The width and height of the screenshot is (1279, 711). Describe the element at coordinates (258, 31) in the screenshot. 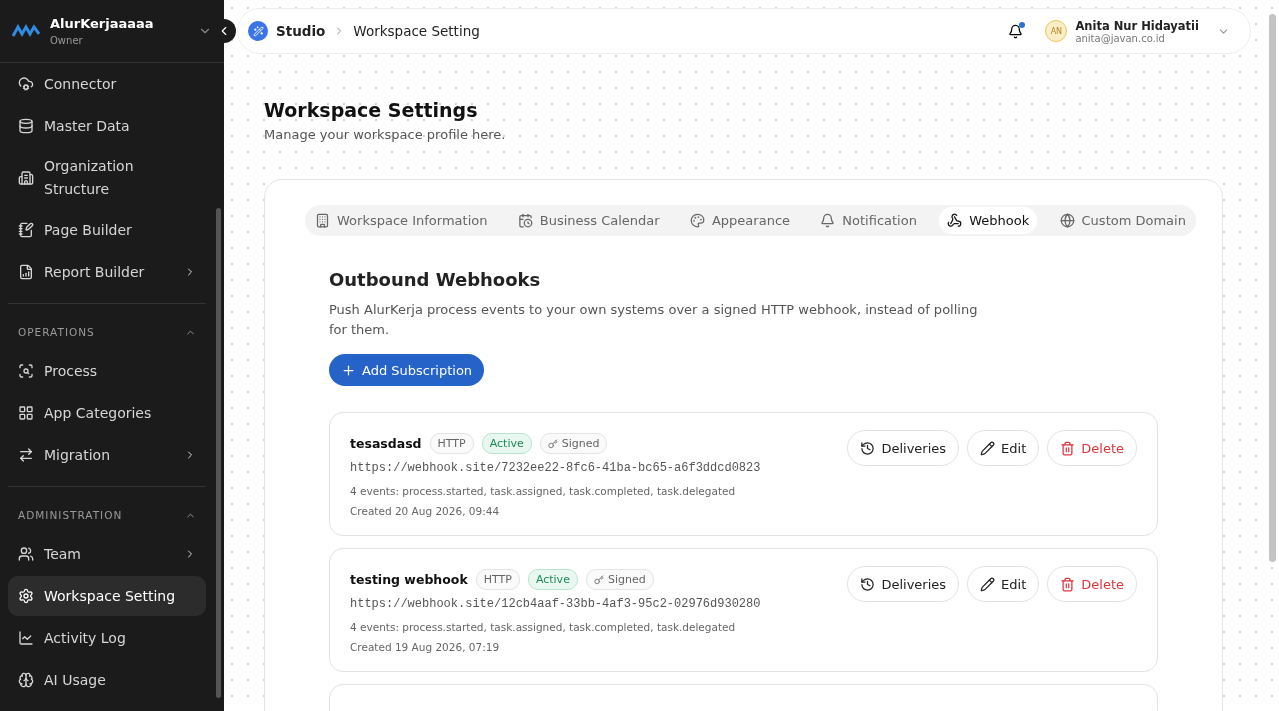

I see `wand-icon` at that location.